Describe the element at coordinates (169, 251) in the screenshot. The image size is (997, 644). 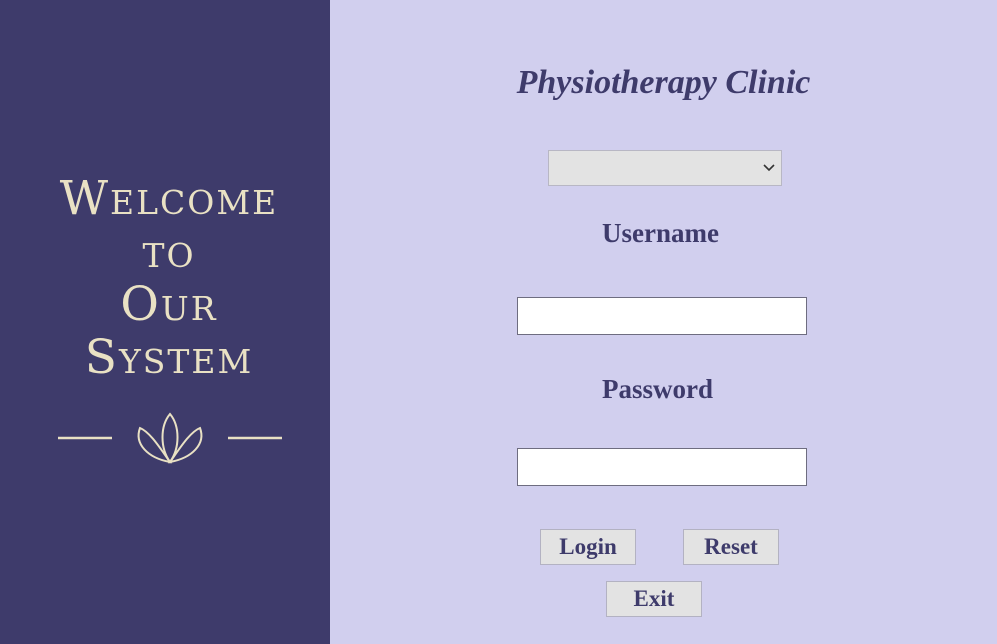
I see `welcome-line: to` at that location.